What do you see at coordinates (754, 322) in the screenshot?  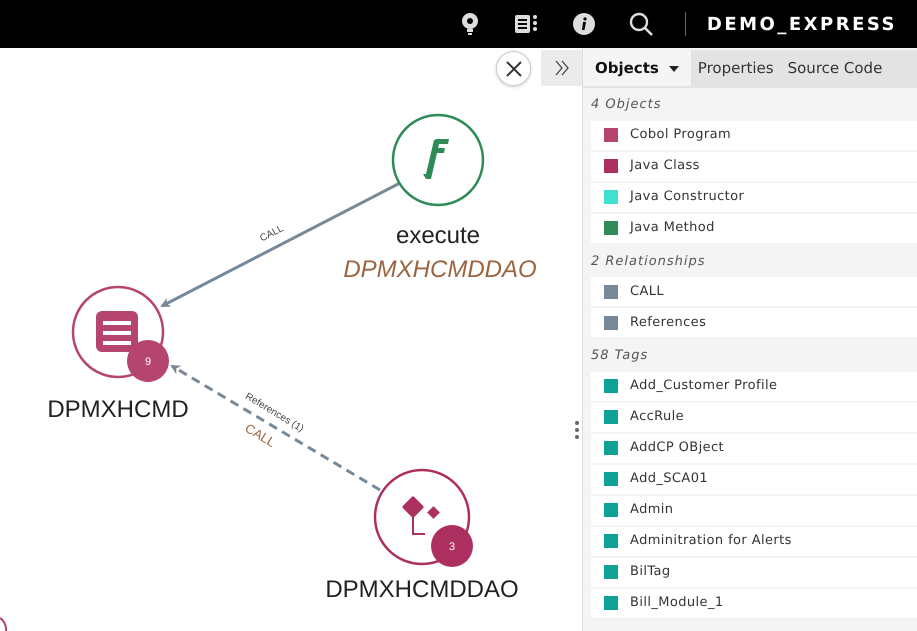 I see `legend-item: References` at bounding box center [754, 322].